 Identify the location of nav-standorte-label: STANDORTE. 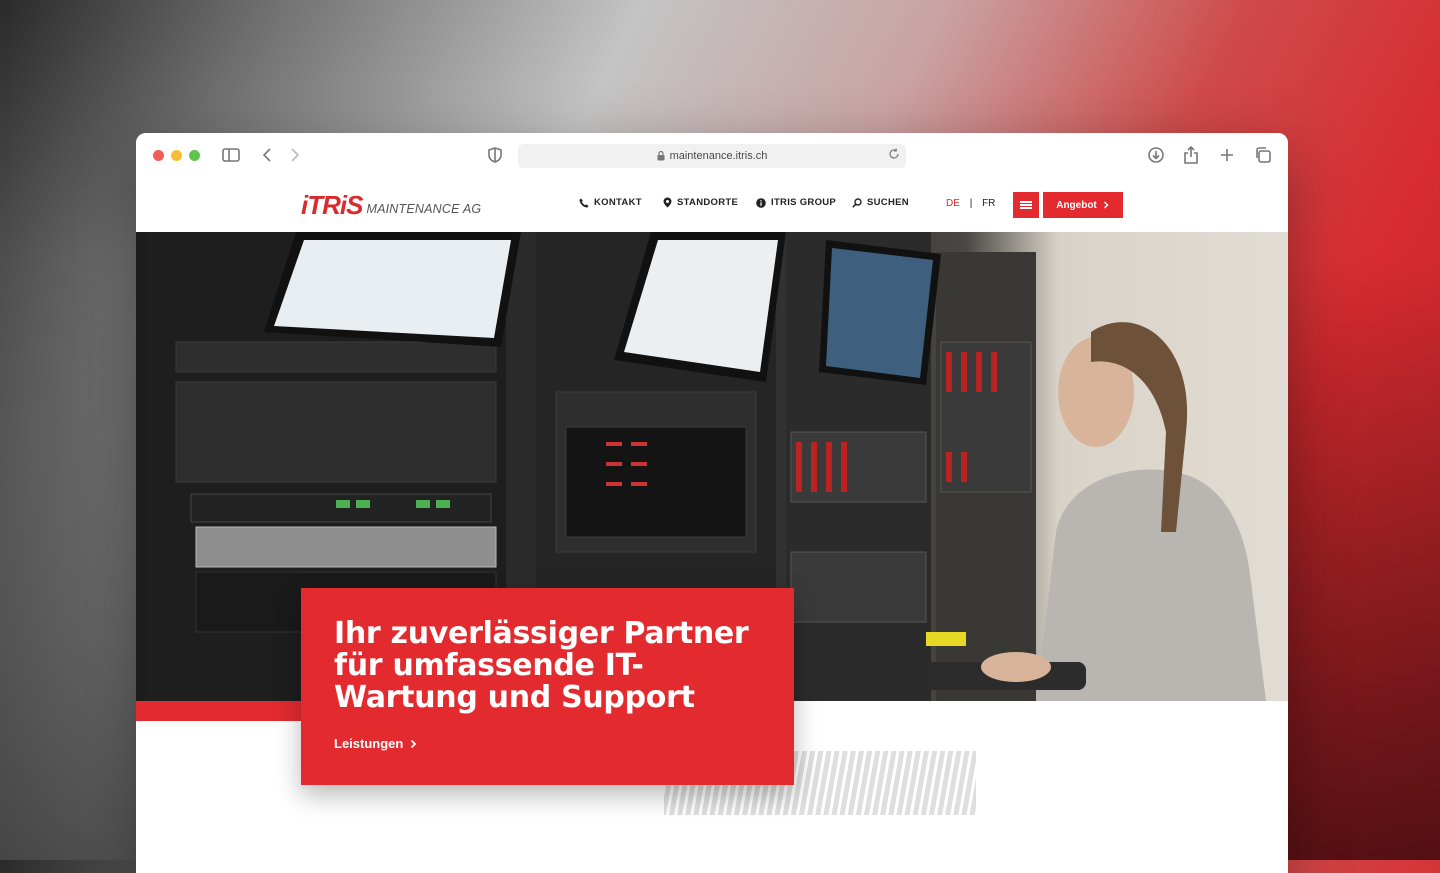
(708, 202).